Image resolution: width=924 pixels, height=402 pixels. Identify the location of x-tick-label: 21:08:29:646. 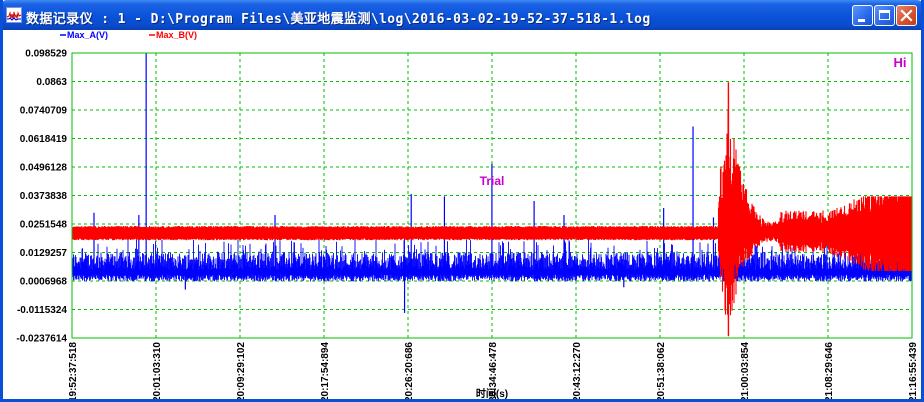
(829, 370).